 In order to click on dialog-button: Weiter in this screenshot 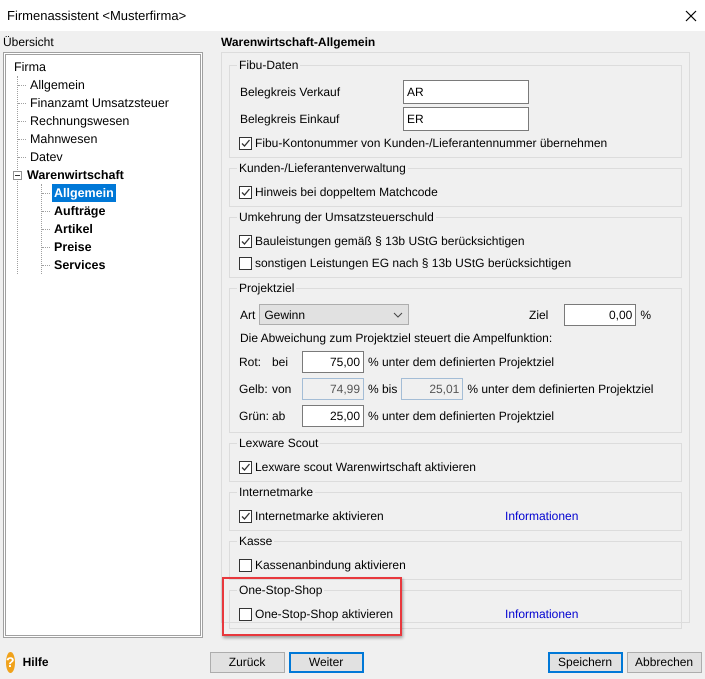, I will do `click(326, 662)`.